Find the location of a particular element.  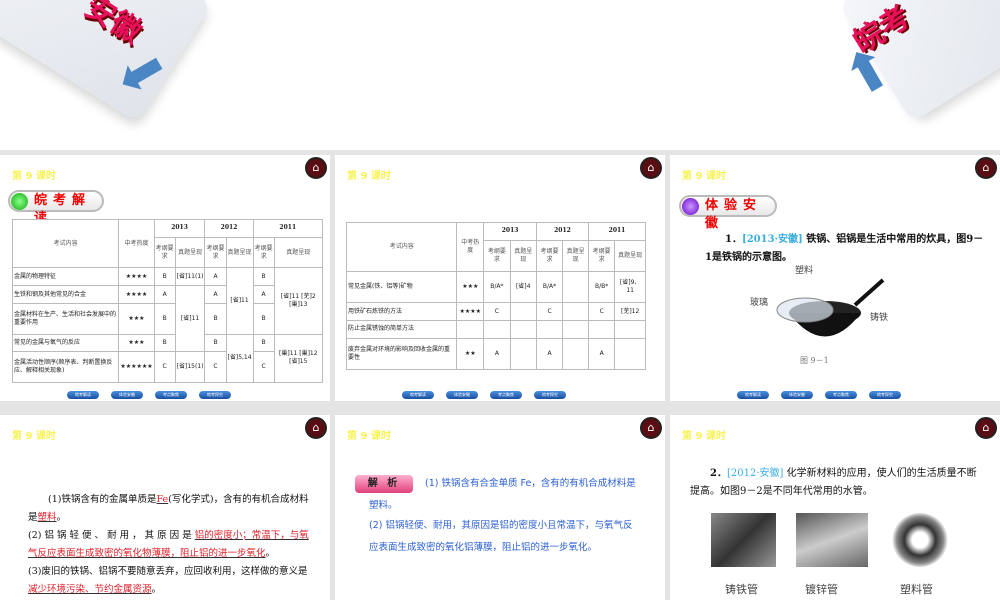

th-heat: 中考热度 is located at coordinates (470, 247).